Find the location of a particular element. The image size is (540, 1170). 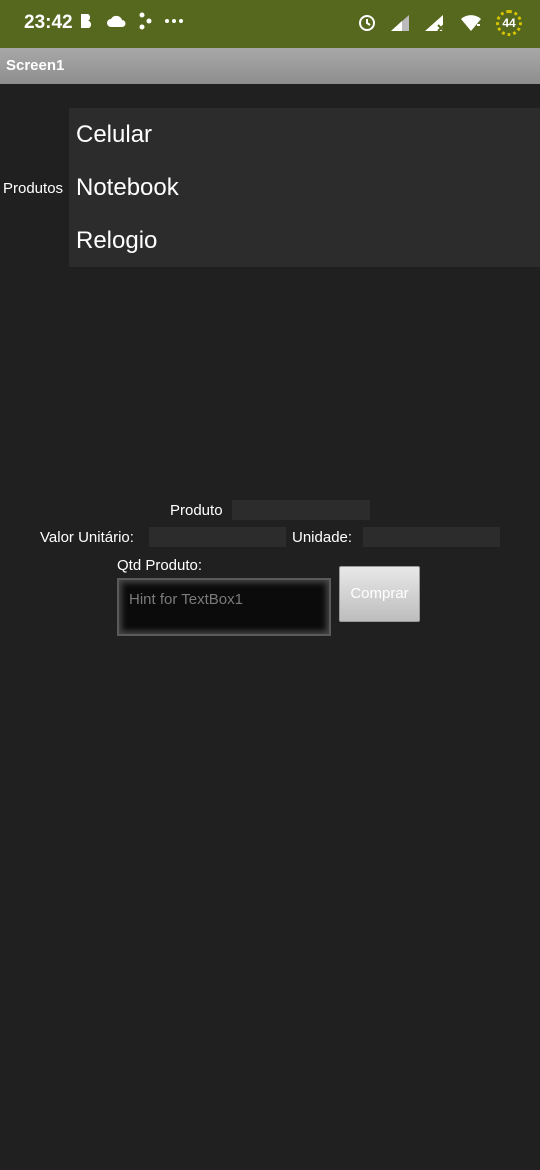

battery-level: 44 is located at coordinates (509, 23).